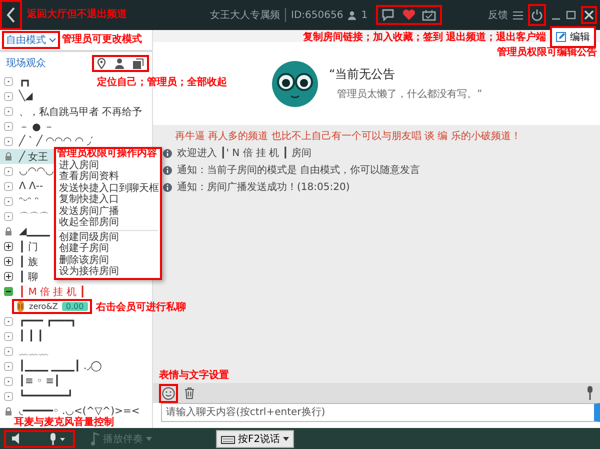 This screenshot has height=449, width=600. I want to click on channel-row: ┏━━━ ┏━━━┓, so click(40, 321).